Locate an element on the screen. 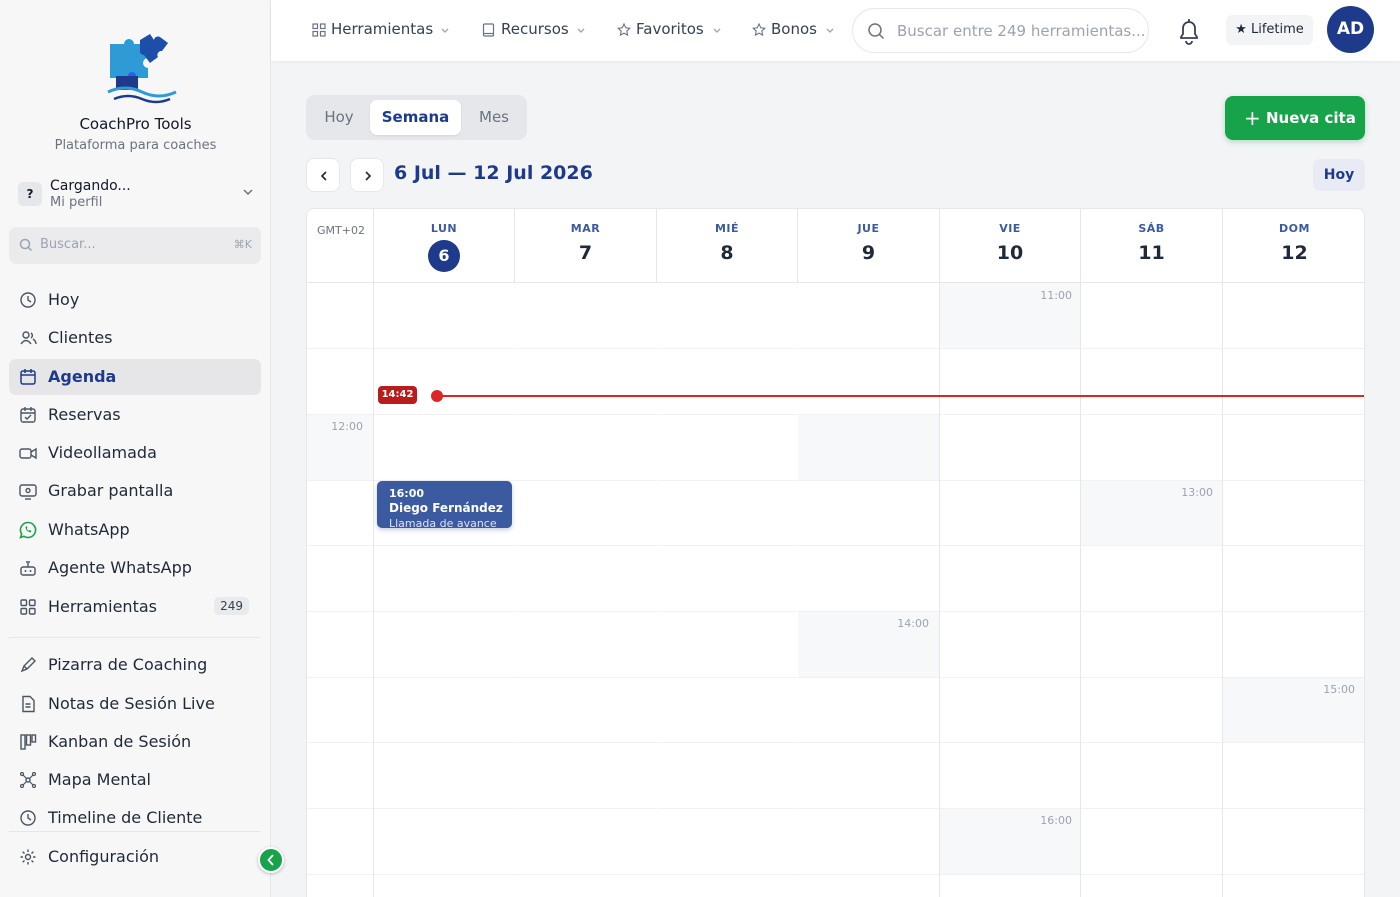 The width and height of the screenshot is (1400, 897). search-icon is located at coordinates (26, 245).